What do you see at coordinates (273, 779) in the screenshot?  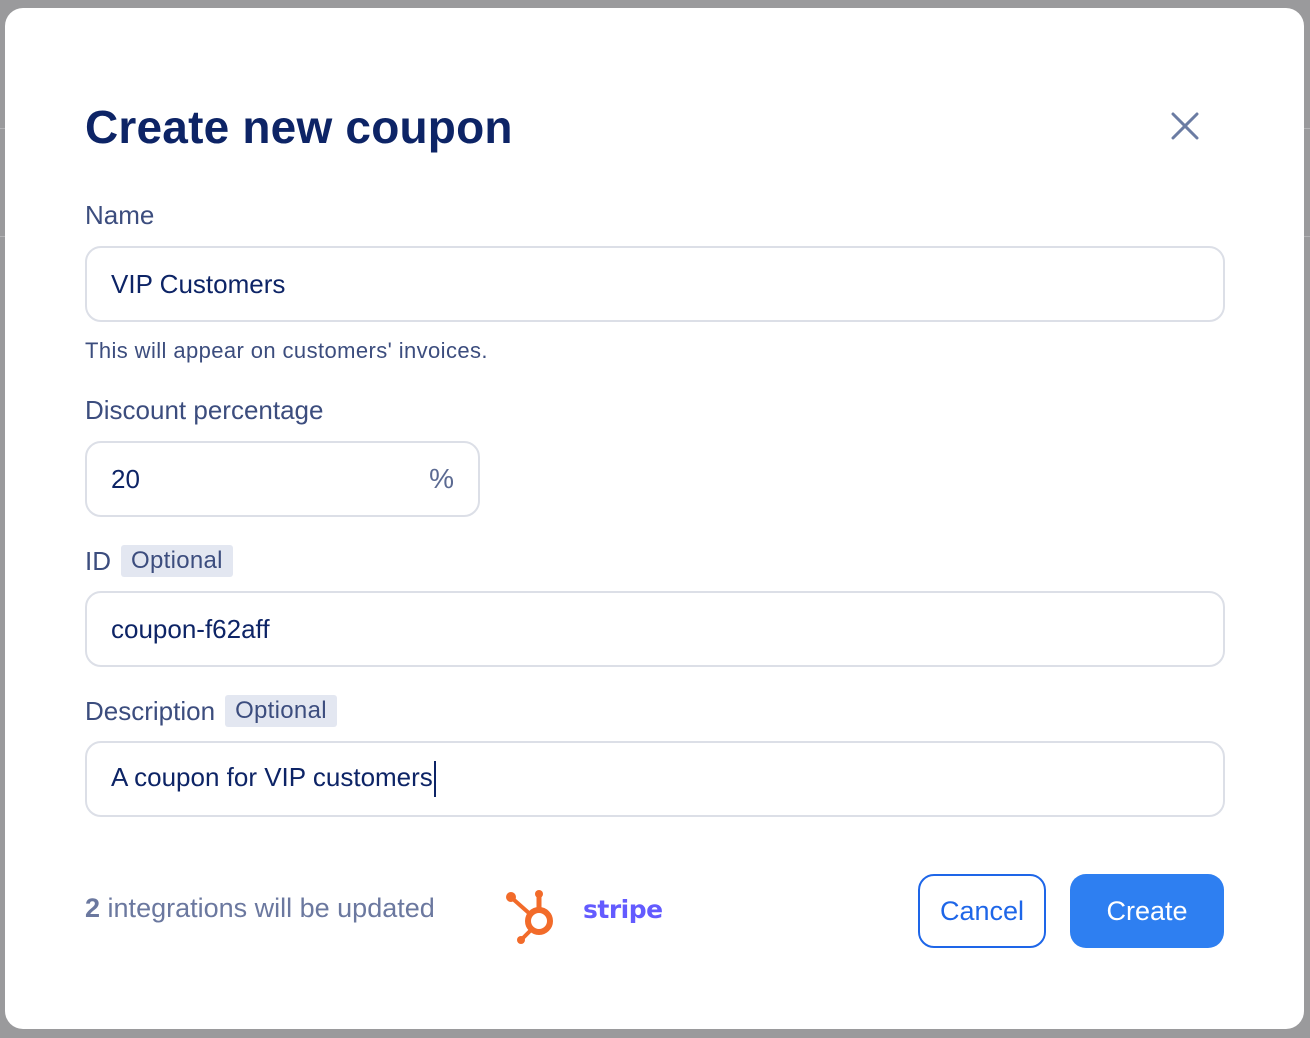 I see `description-input: A coupon for VIP customers` at bounding box center [273, 779].